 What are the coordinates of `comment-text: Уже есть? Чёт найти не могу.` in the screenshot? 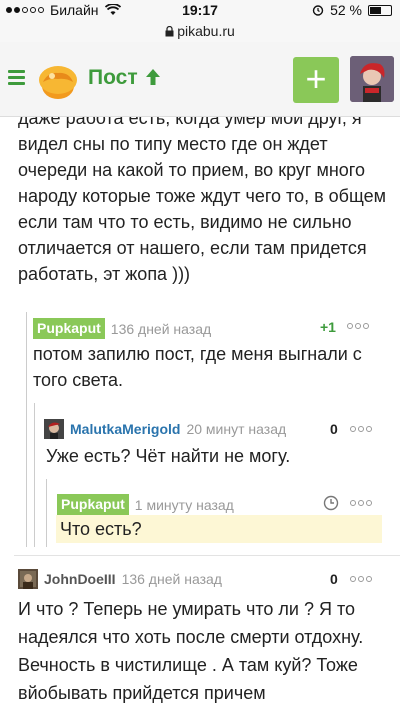 It's located at (168, 456).